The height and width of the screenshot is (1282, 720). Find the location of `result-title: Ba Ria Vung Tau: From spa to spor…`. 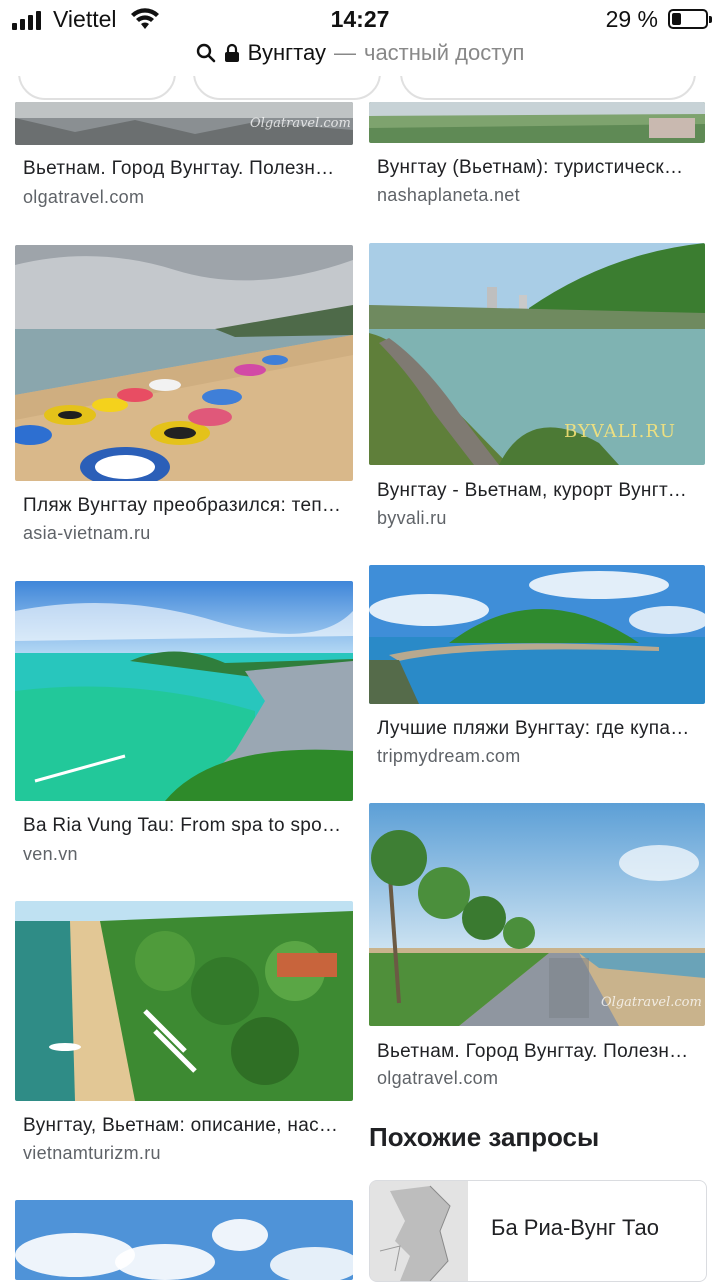

result-title: Ba Ria Vung Tau: From spa to spor… is located at coordinates (184, 826).